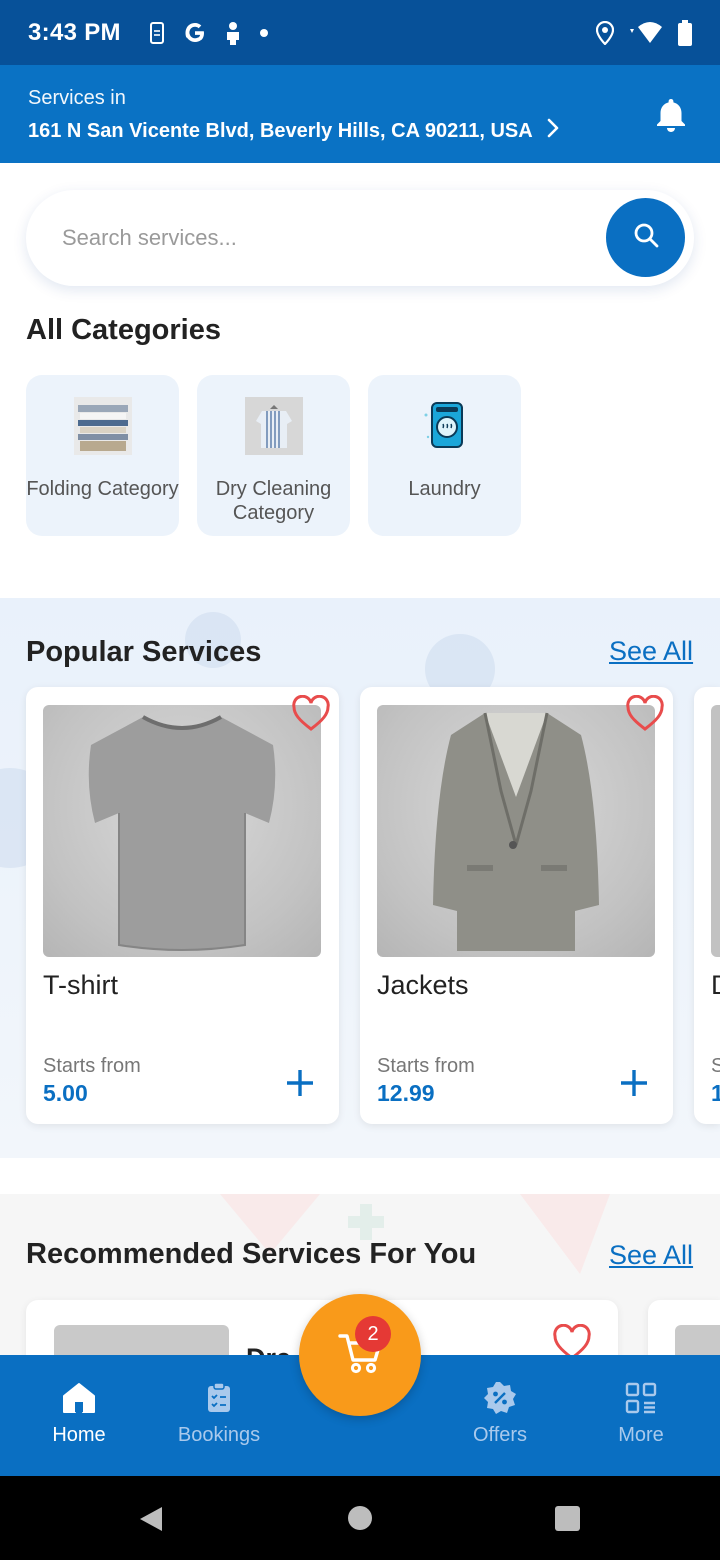 Image resolution: width=720 pixels, height=1560 pixels. I want to click on nav-label: Bookings, so click(219, 1435).